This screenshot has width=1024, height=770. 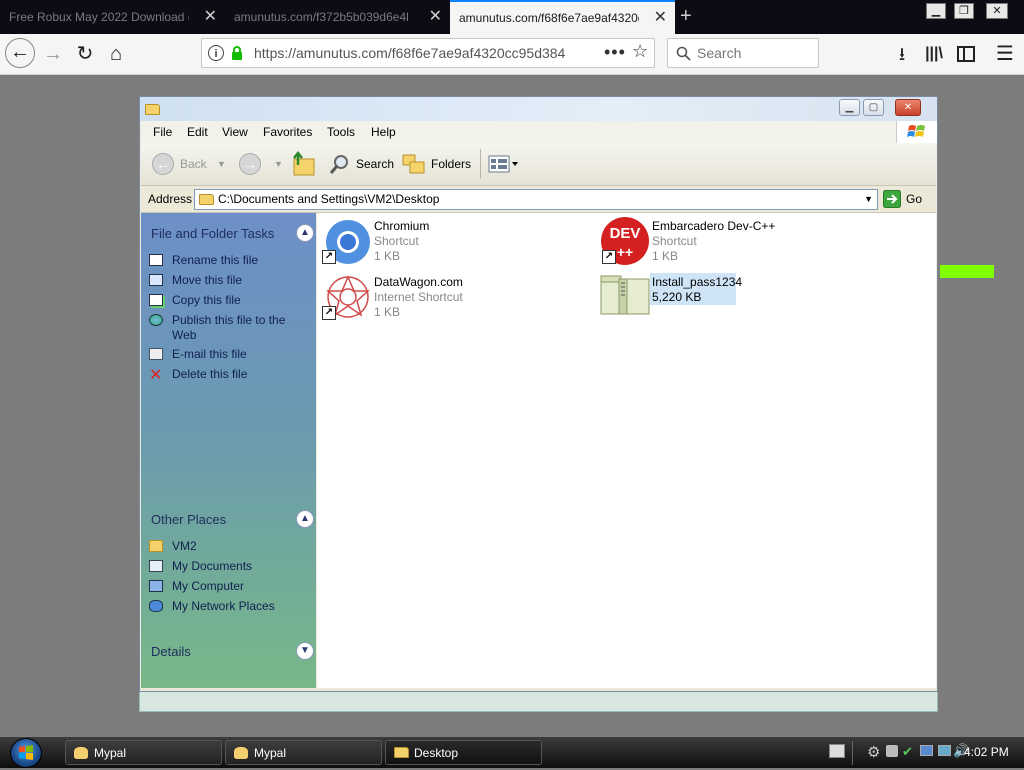 What do you see at coordinates (231, 566) in the screenshot?
I see `place-my-documents: My Documents` at bounding box center [231, 566].